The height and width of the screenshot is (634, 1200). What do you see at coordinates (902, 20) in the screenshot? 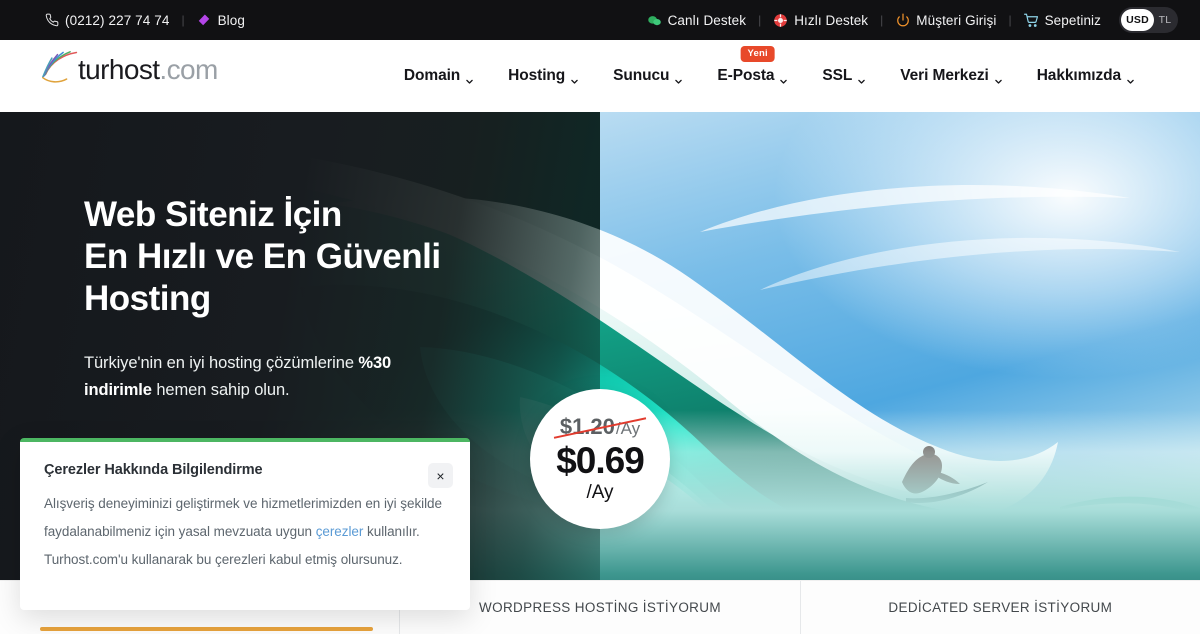
I see `power-icon` at bounding box center [902, 20].